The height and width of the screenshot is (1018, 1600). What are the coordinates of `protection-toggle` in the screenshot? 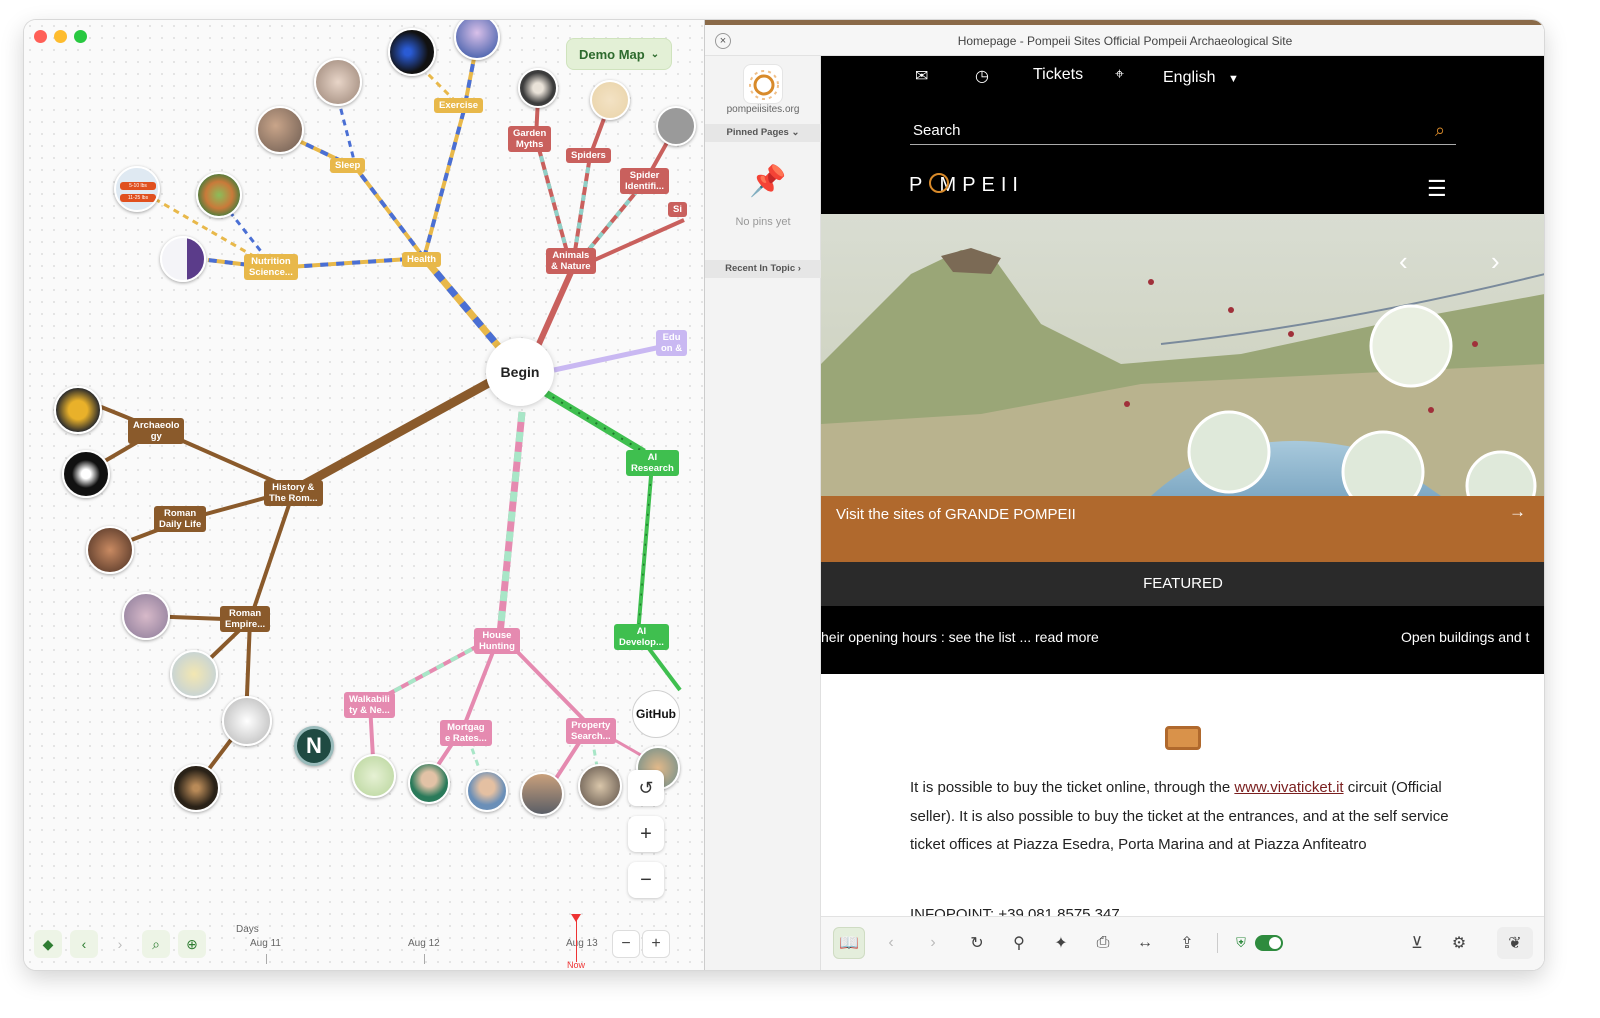 It's located at (1269, 943).